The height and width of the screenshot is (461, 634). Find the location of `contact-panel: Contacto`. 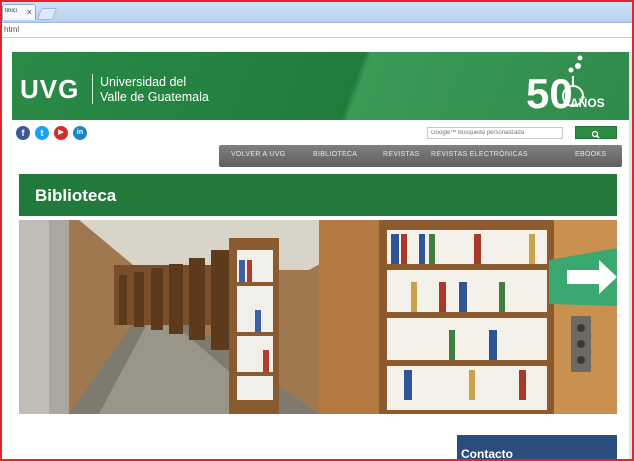

contact-panel: Contacto is located at coordinates (537, 448).